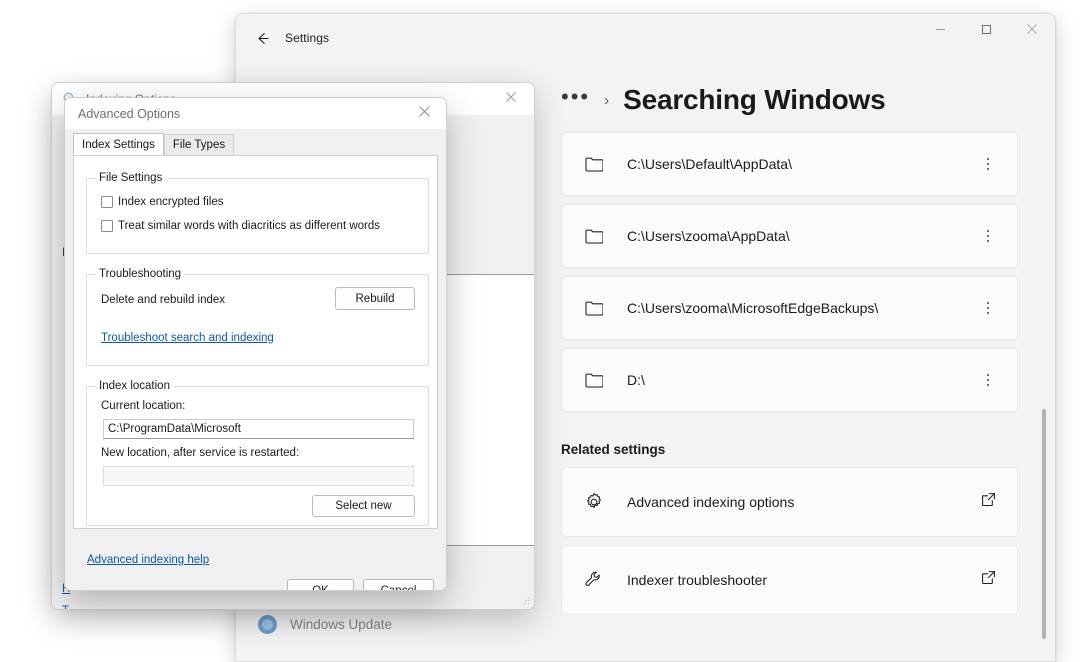 Image resolution: width=1090 pixels, height=662 pixels. What do you see at coordinates (163, 300) in the screenshot?
I see `rebuild-description: Delete and rebuild index` at bounding box center [163, 300].